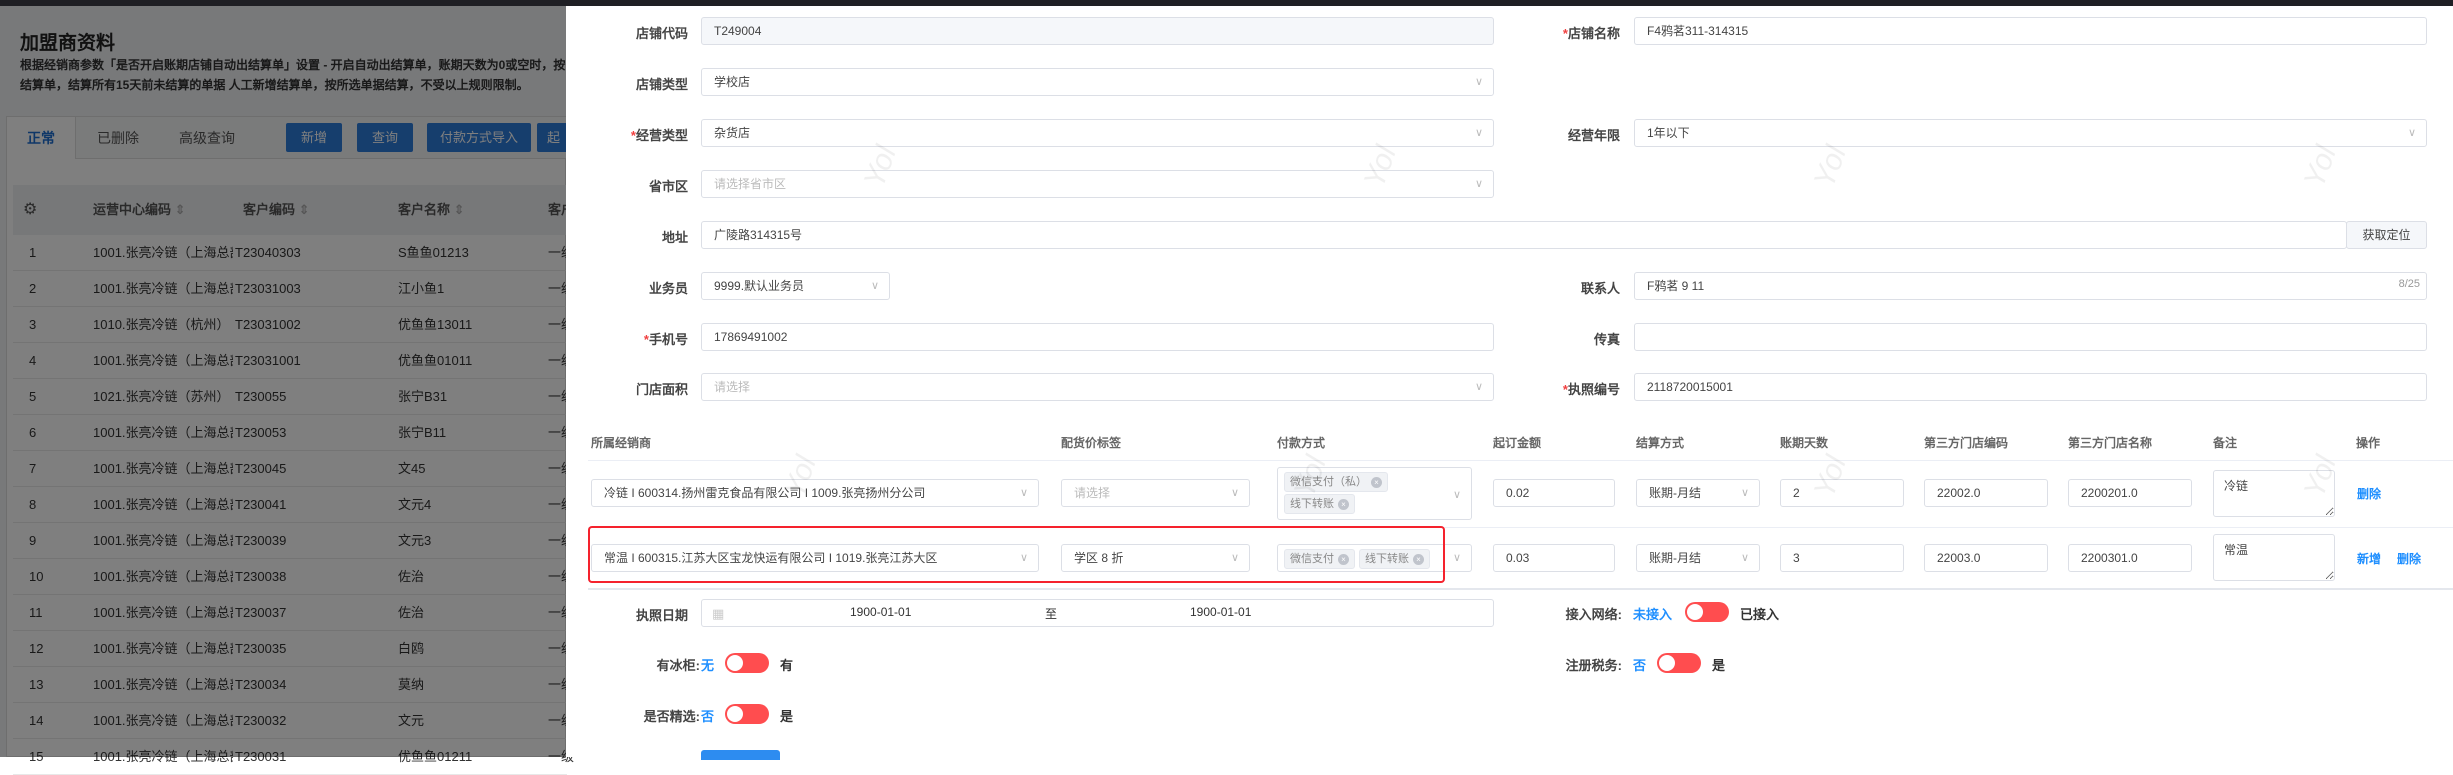 The width and height of the screenshot is (2453, 775). I want to click on license-date-range-picker, so click(1097, 613).